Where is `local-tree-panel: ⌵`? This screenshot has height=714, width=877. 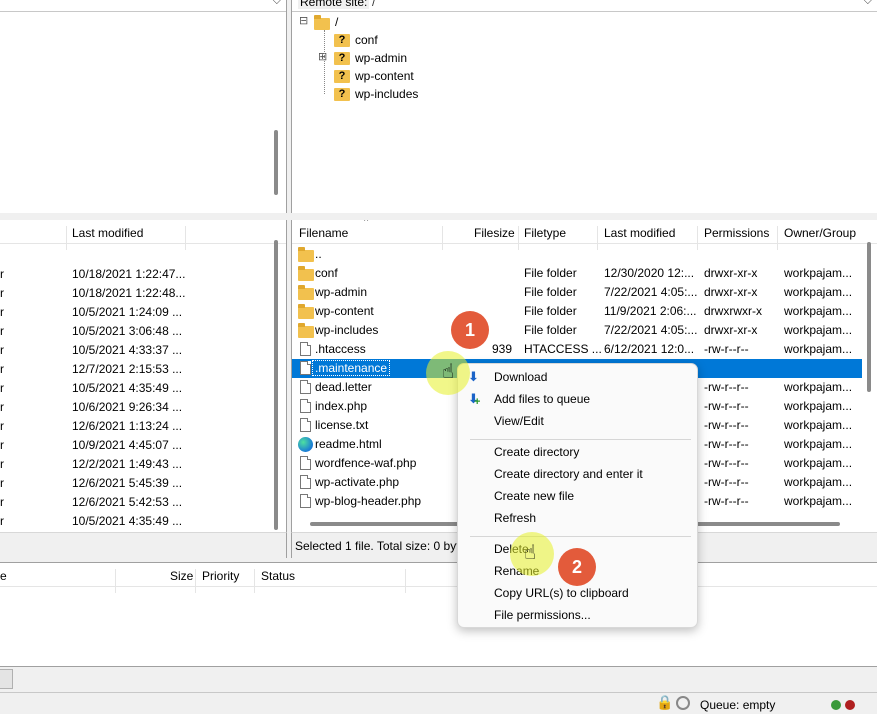 local-tree-panel: ⌵ is located at coordinates (143, 106).